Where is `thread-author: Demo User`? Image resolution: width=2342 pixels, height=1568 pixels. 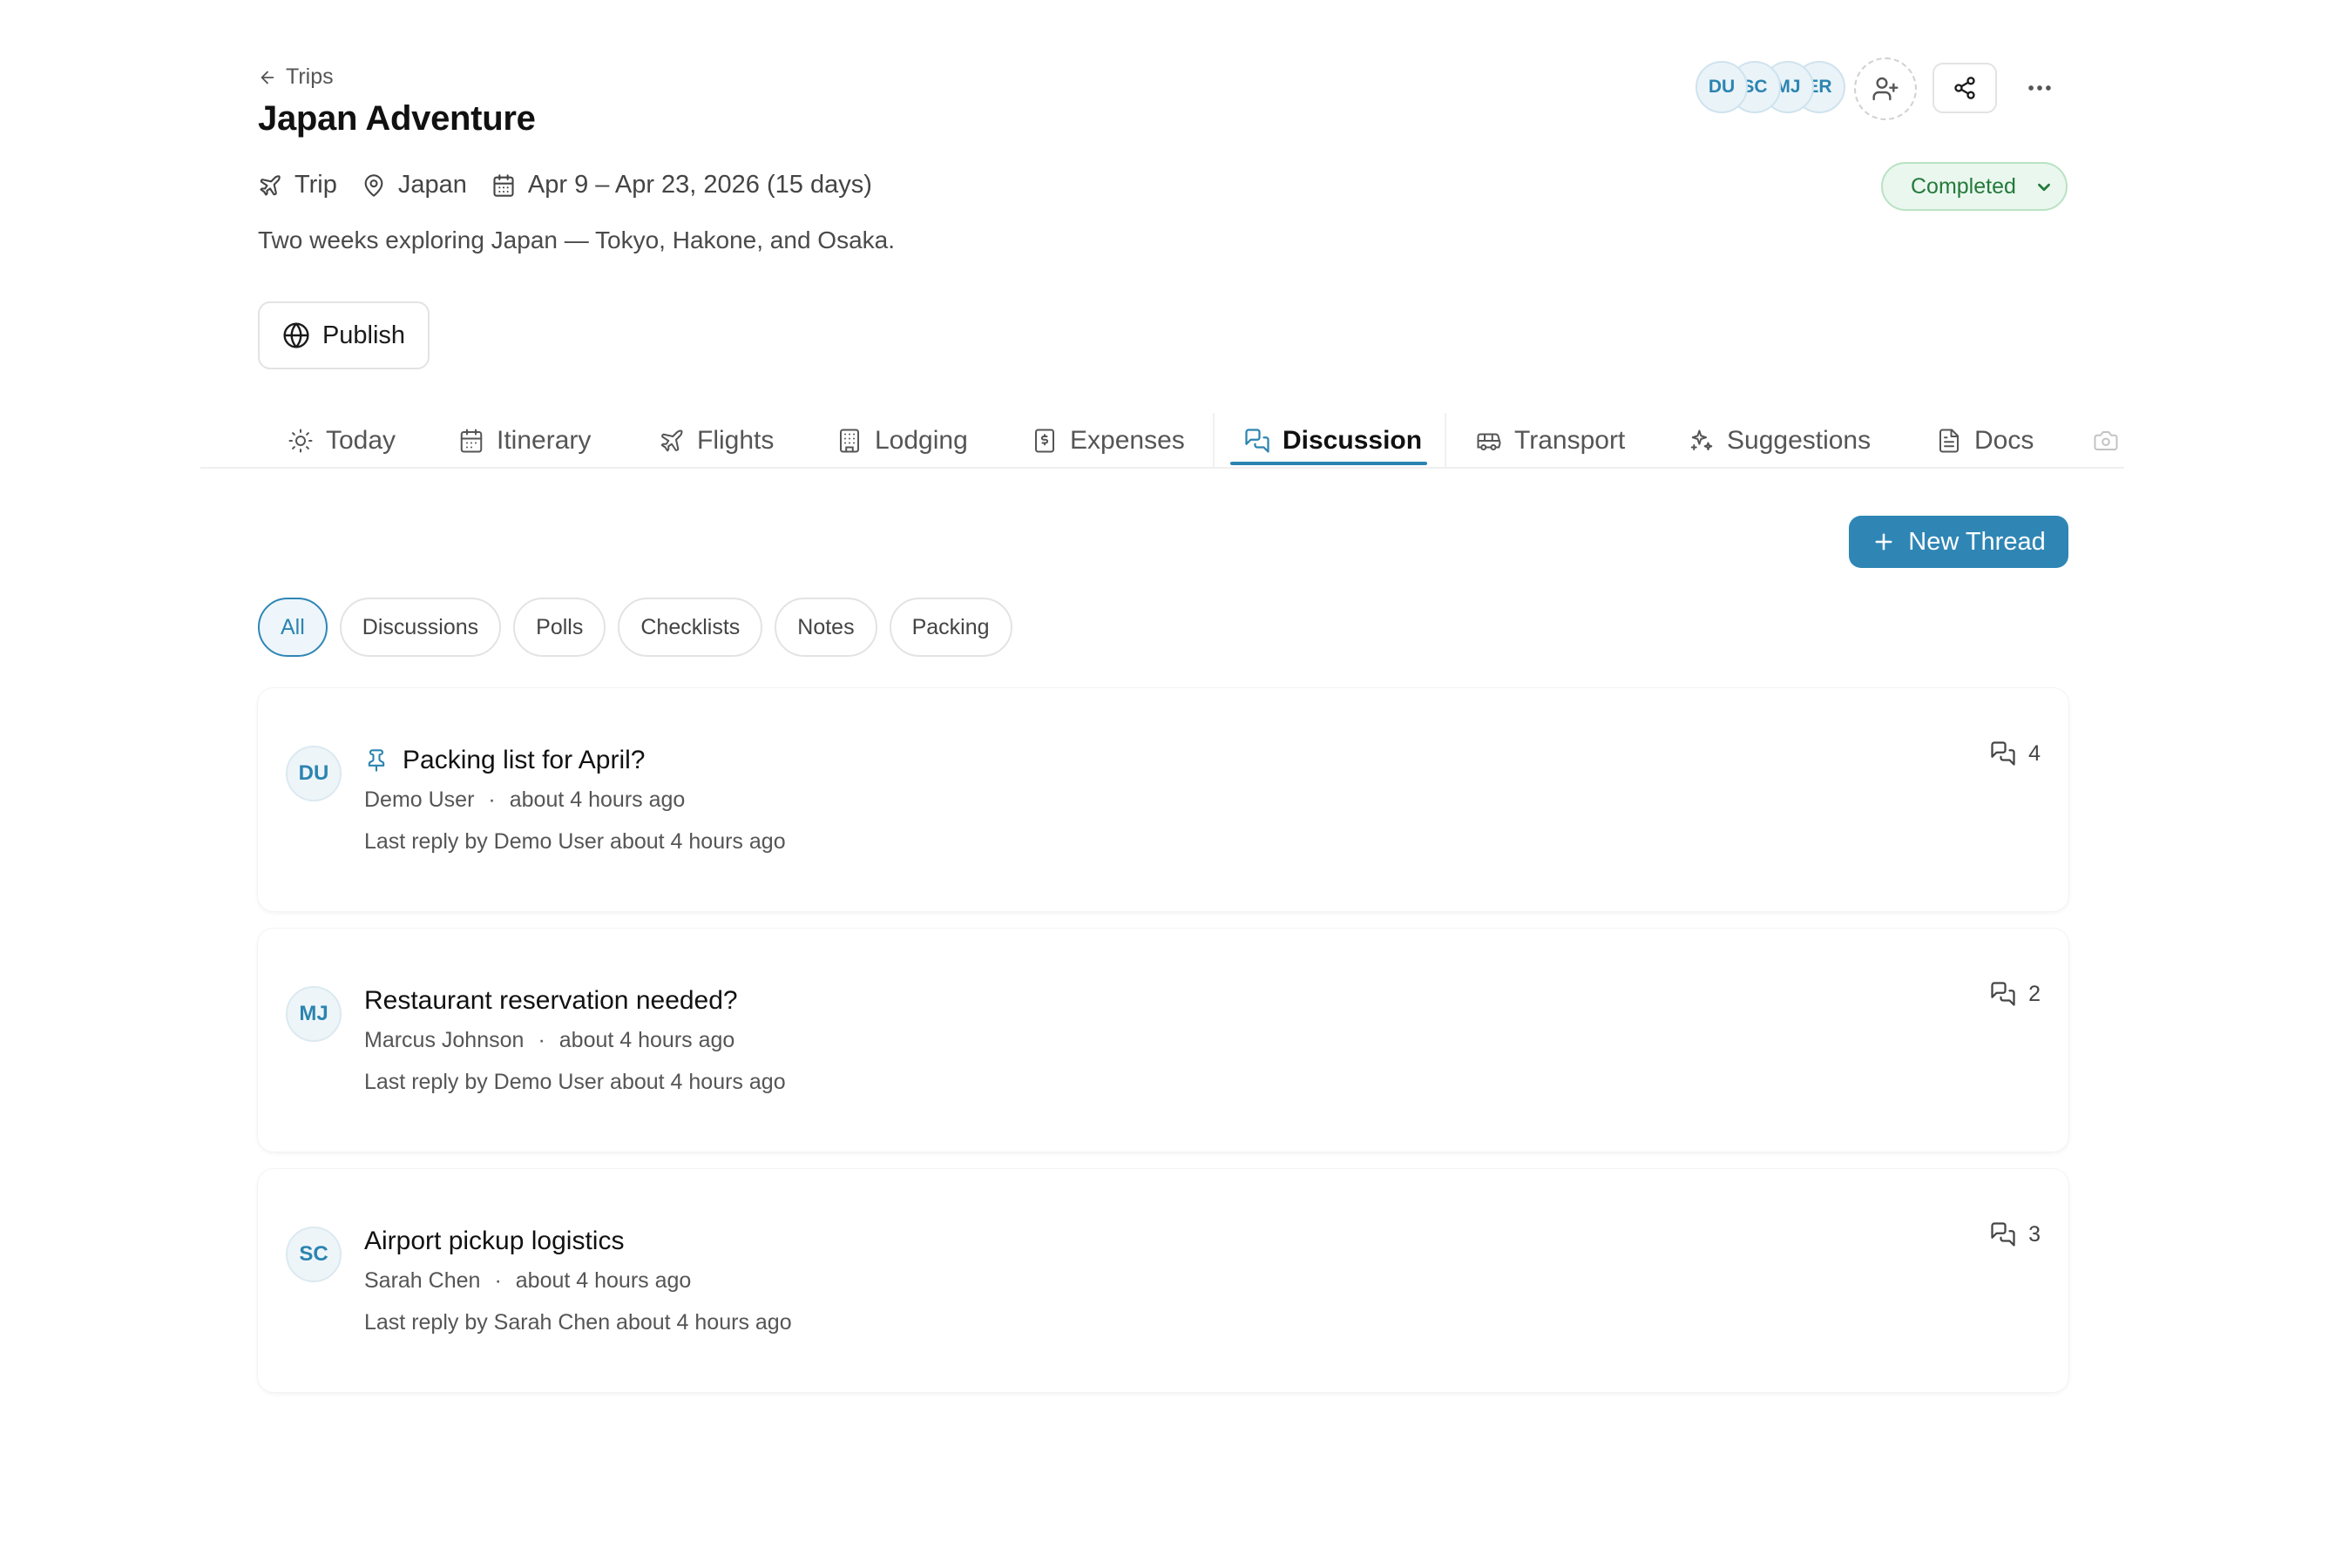
thread-author: Demo User is located at coordinates (419, 800).